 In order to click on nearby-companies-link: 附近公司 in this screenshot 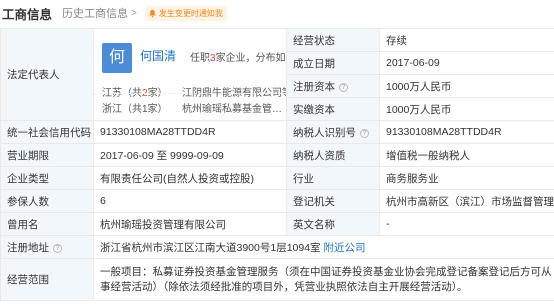, I will do `click(344, 248)`.